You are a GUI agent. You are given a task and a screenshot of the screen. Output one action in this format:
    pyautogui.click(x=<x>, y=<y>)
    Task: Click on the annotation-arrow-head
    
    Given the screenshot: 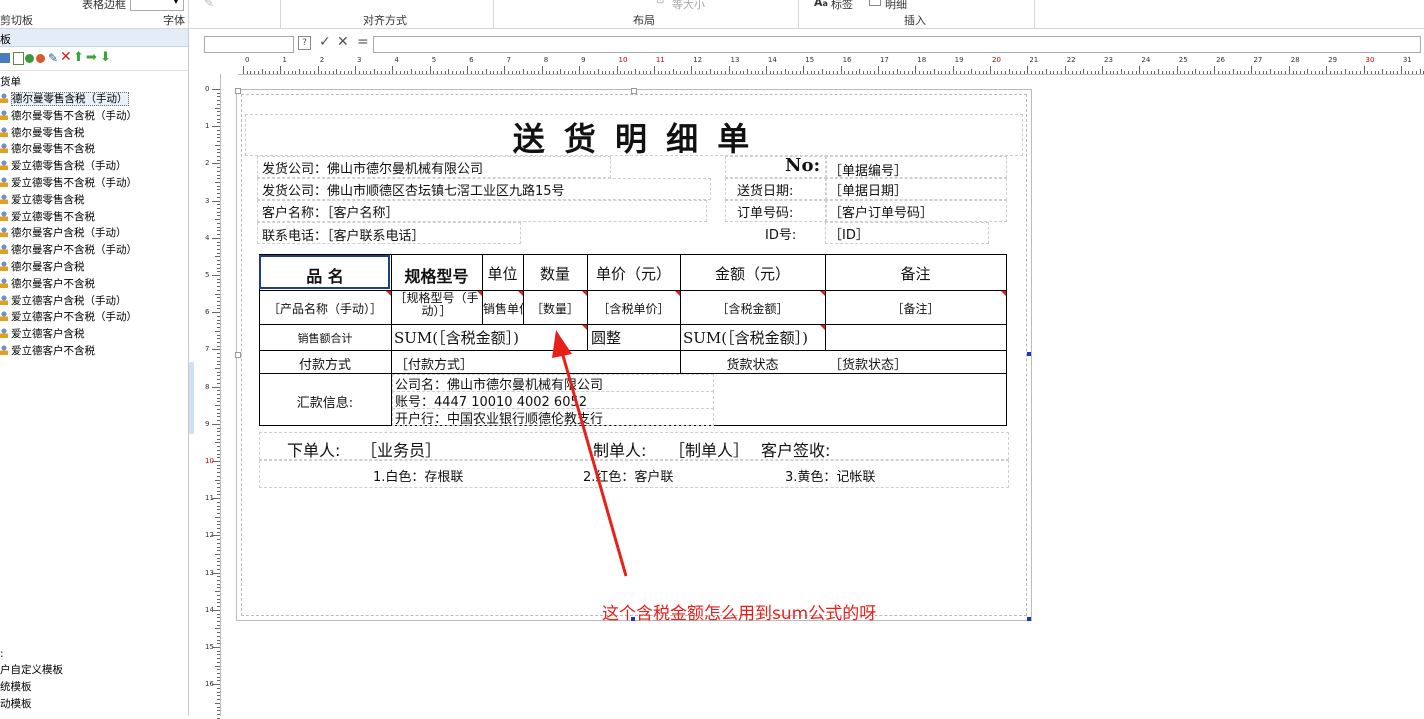 What is the action you would take?
    pyautogui.click(x=562, y=344)
    